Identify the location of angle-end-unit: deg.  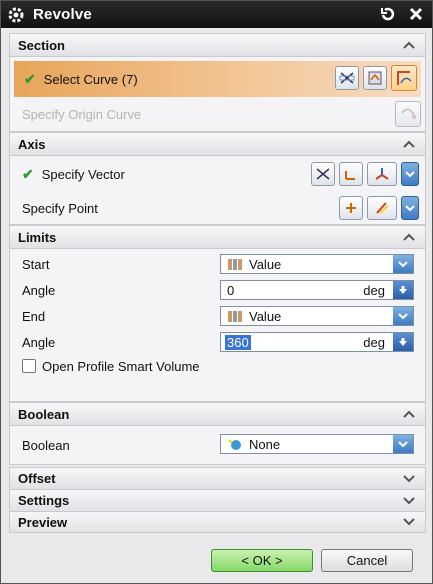
(374, 342).